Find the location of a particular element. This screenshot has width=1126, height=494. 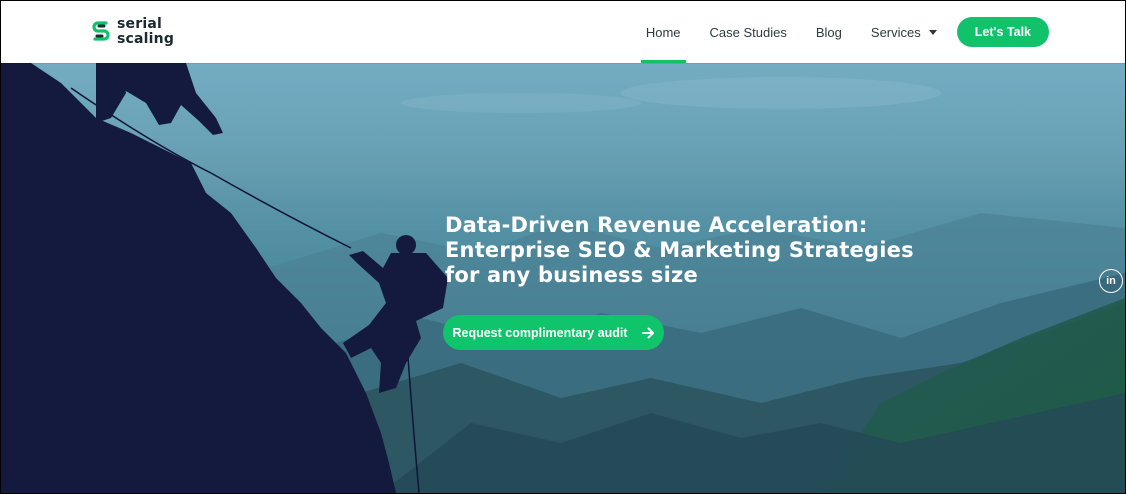

lets-talk-button: Let's Talk is located at coordinates (1002, 32).